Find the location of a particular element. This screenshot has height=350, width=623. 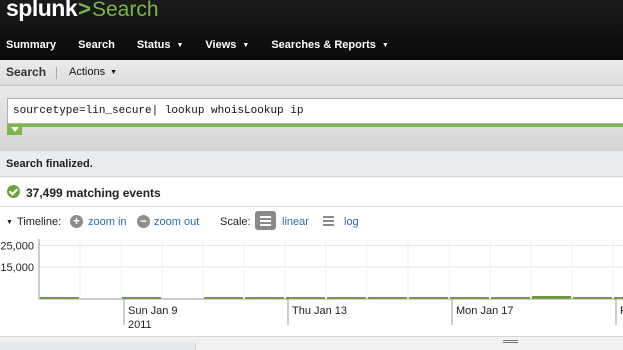

search-assistant-toggle is located at coordinates (14, 130).